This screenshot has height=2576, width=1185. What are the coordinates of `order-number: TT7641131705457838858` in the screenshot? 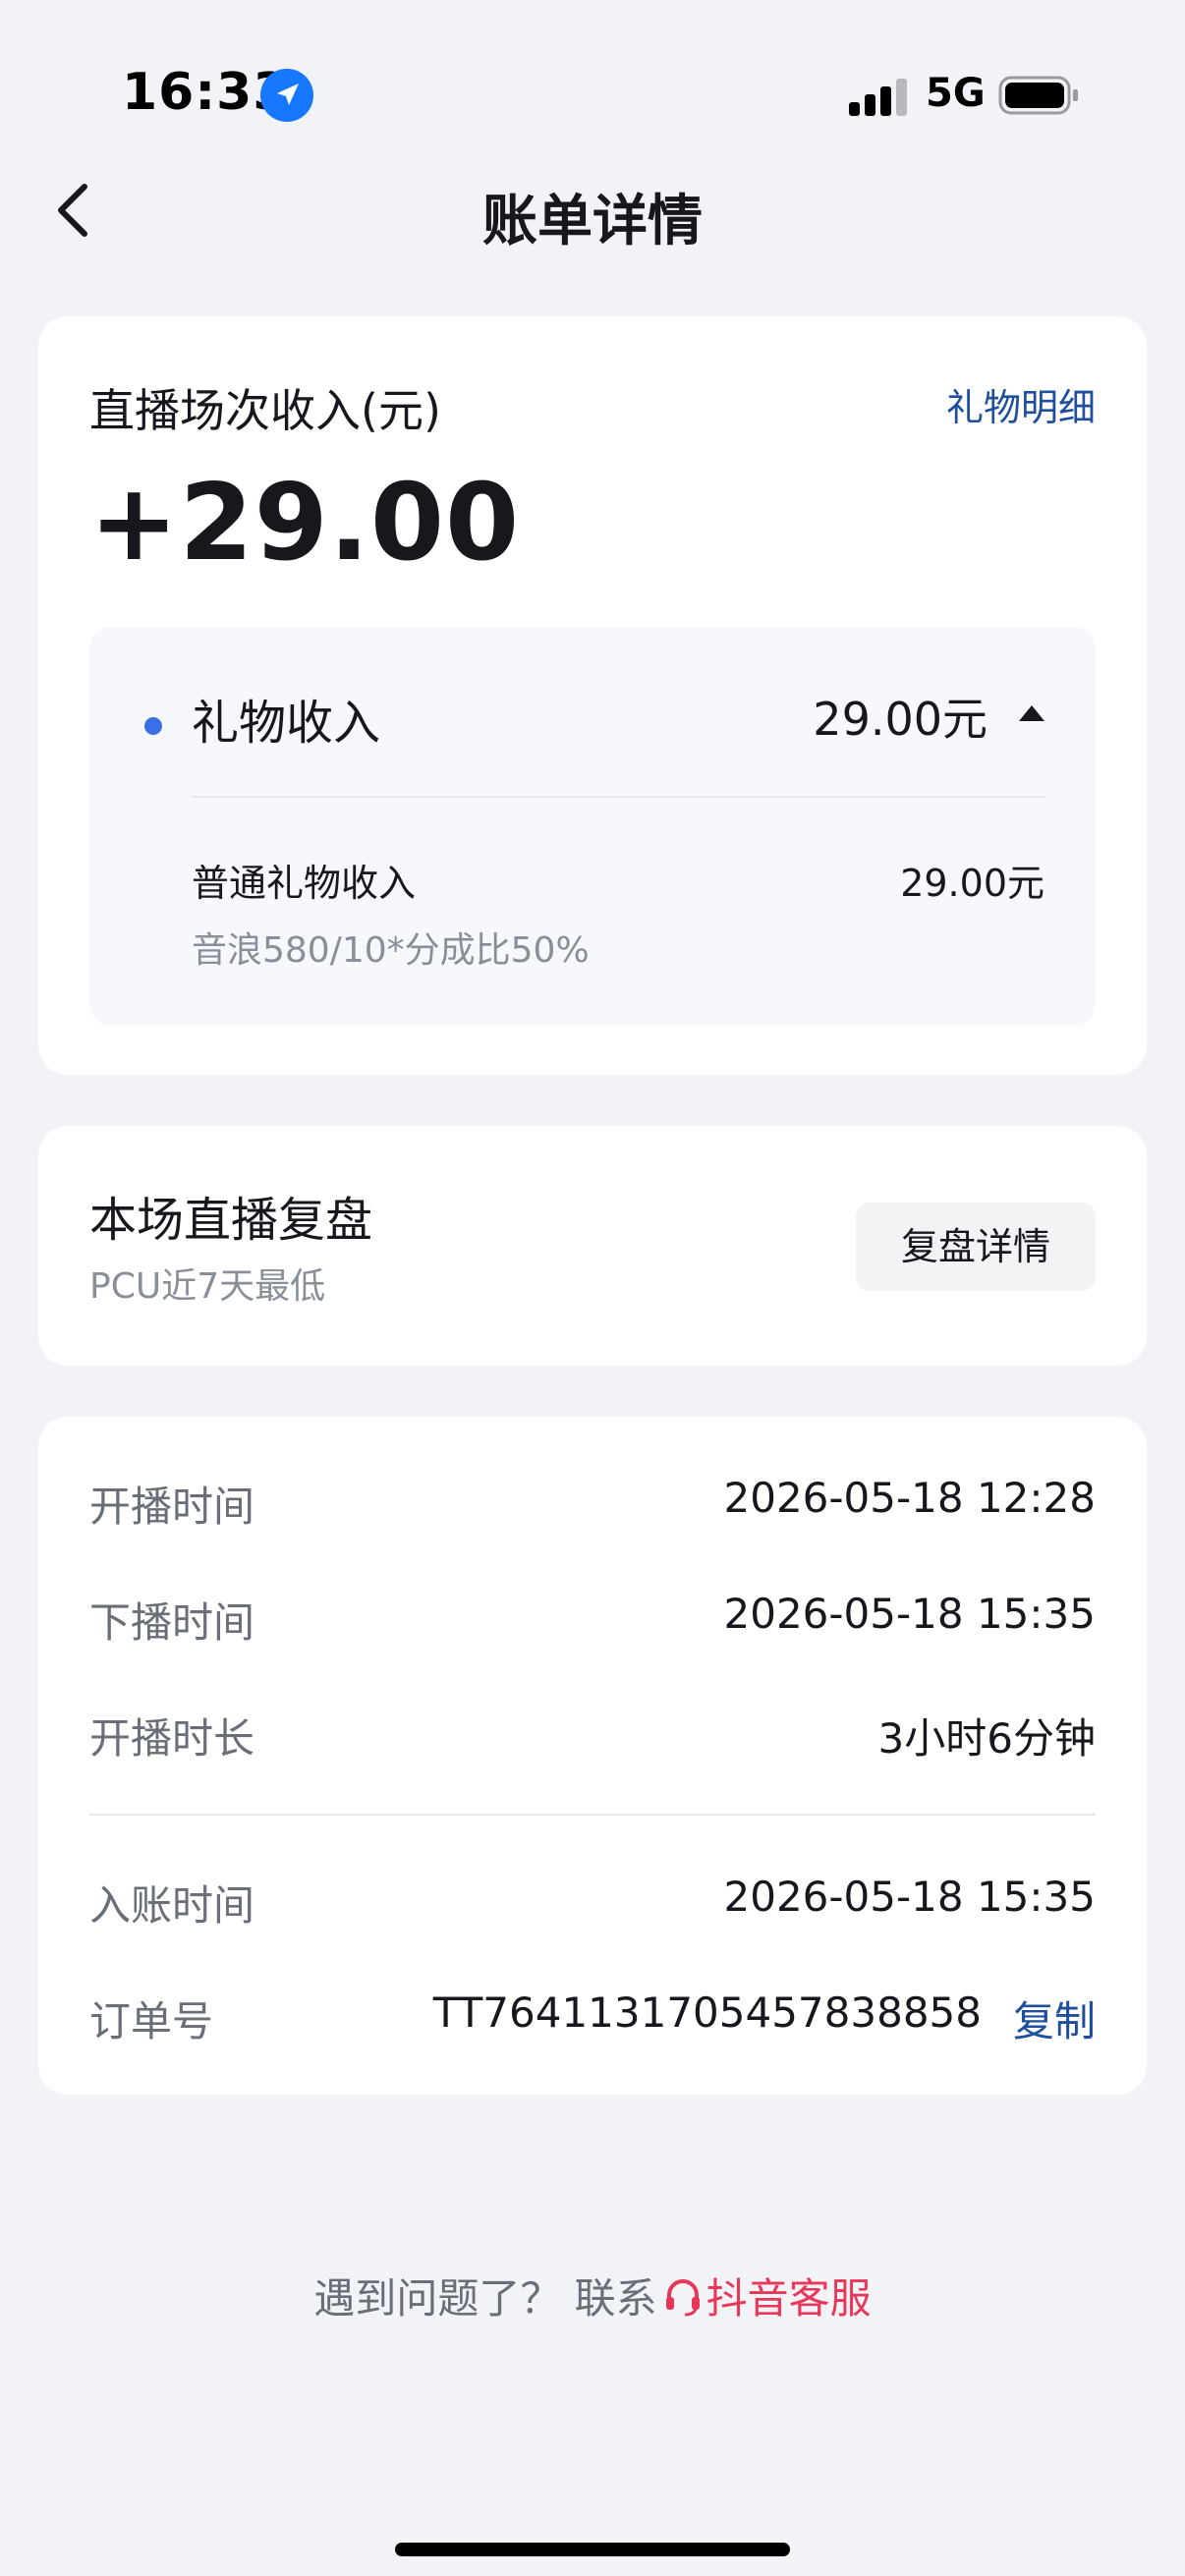 It's located at (707, 2012).